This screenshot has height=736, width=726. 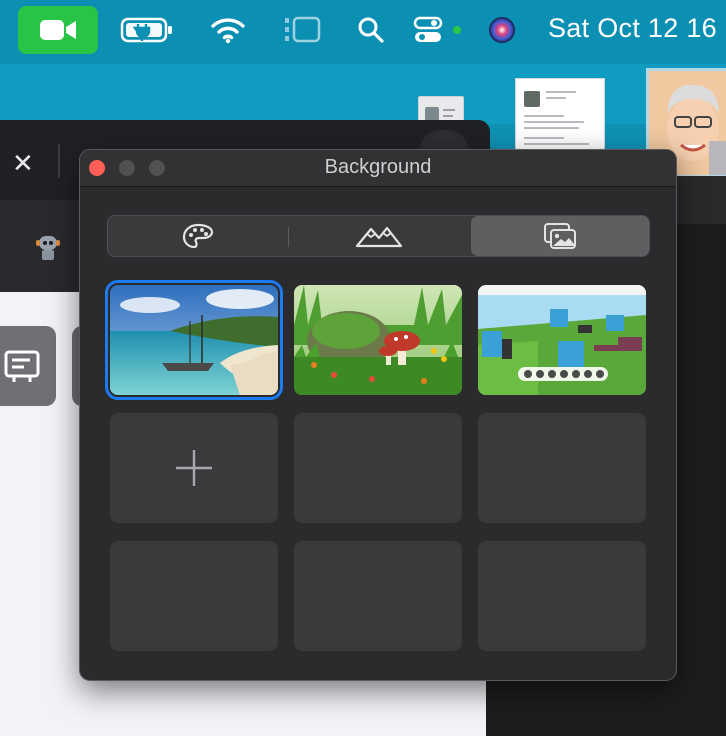 I want to click on mountains-icon, so click(x=379, y=237).